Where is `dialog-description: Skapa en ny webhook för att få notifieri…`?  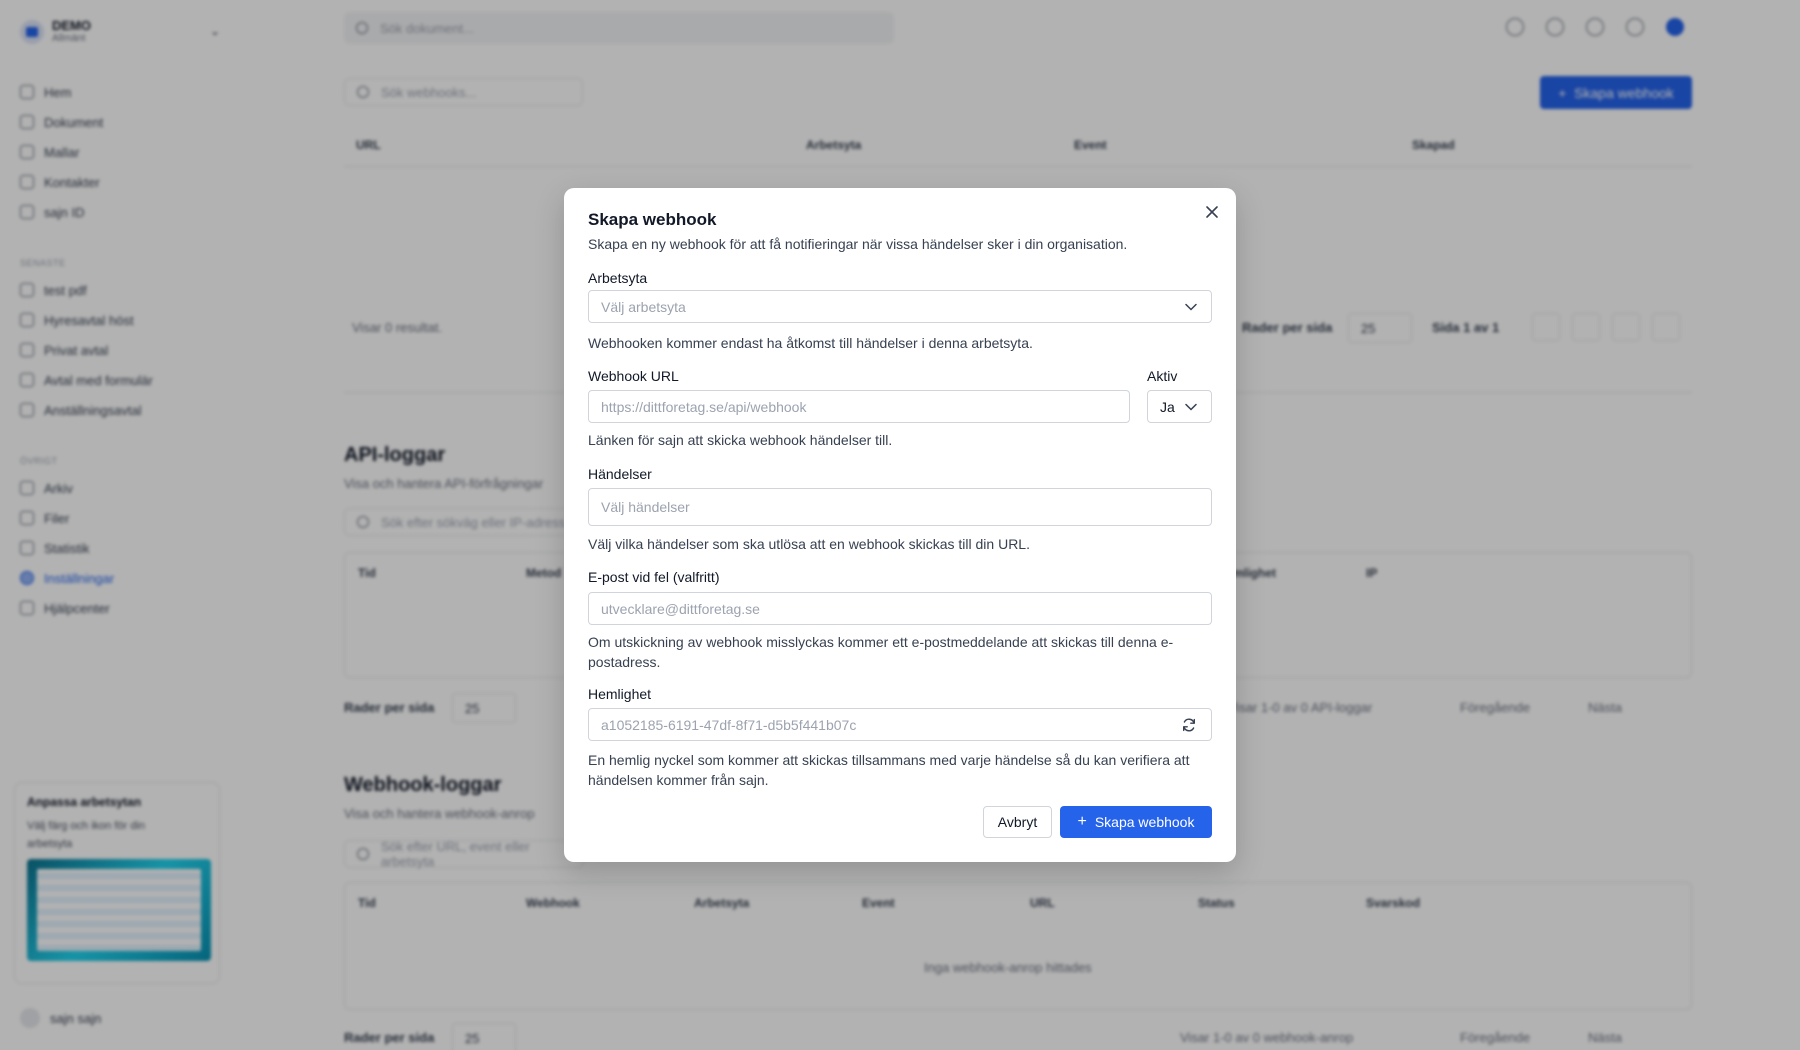 dialog-description: Skapa en ny webhook för att få notifieri… is located at coordinates (858, 244).